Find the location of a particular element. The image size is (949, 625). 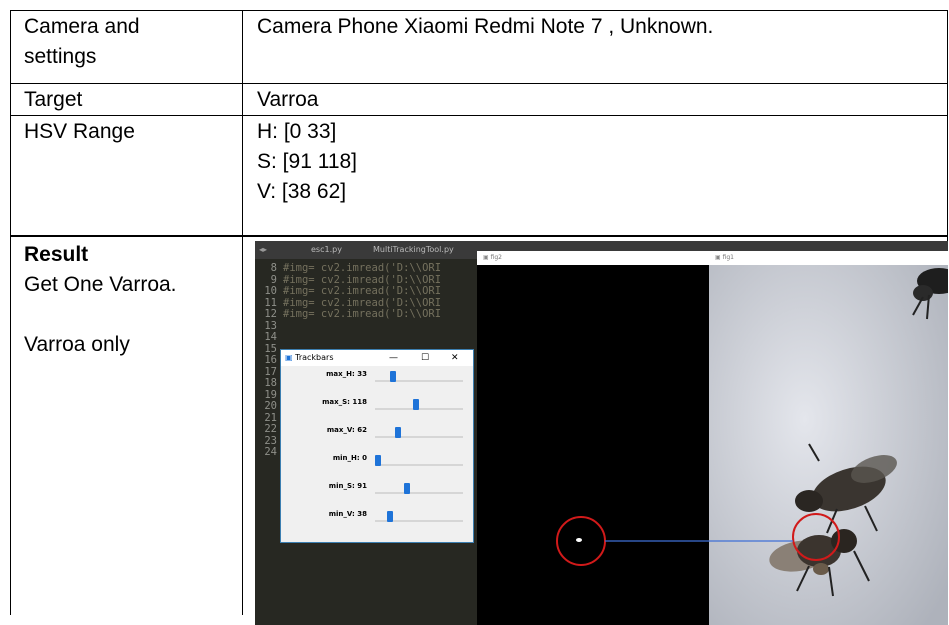

hsv-label: HSV Range is located at coordinates (79, 132).